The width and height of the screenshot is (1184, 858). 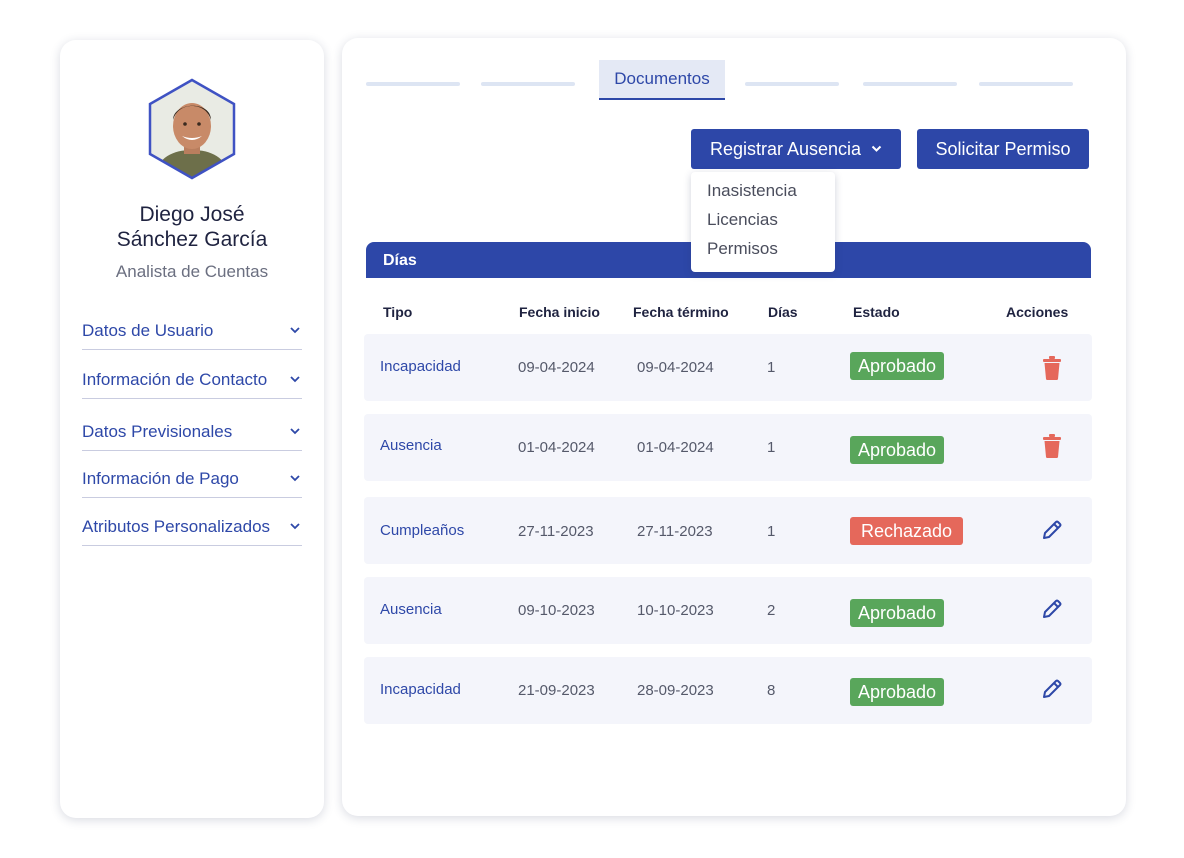 I want to click on sidebar-item-informacion-contacto: Información de Contacto, so click(x=192, y=383).